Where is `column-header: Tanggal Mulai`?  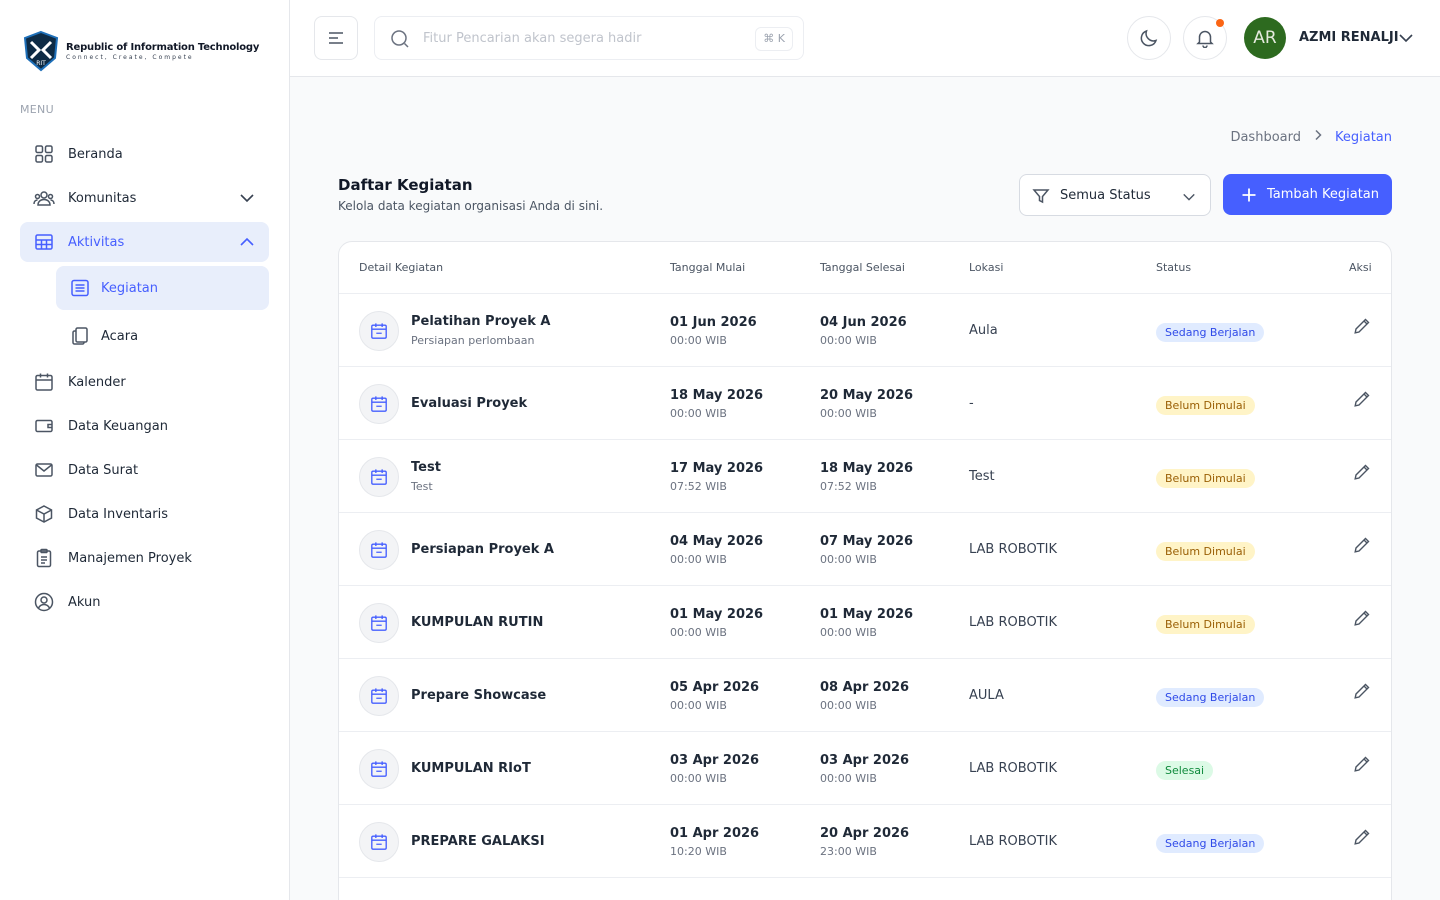
column-header: Tanggal Mulai is located at coordinates (708, 267).